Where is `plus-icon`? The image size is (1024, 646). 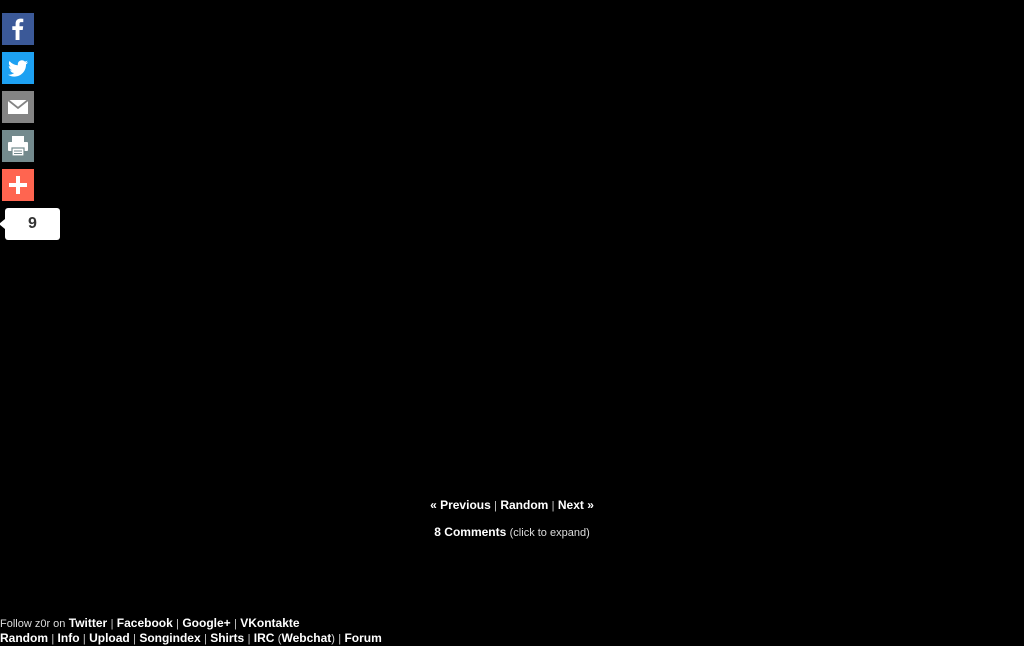 plus-icon is located at coordinates (18, 185).